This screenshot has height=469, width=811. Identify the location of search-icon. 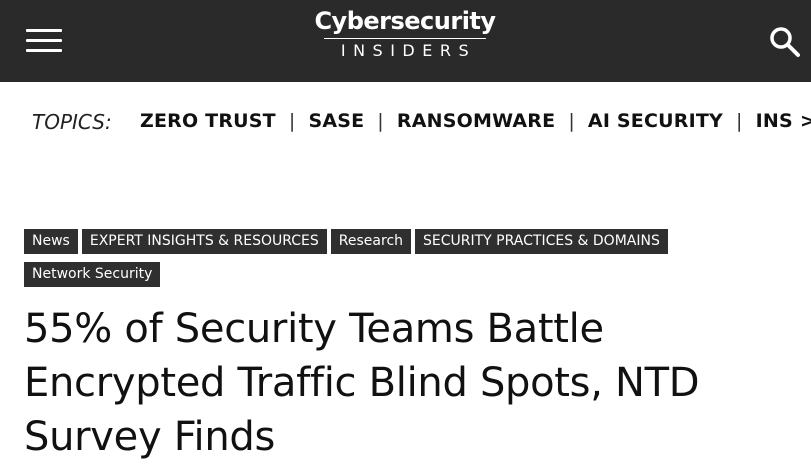
(785, 42).